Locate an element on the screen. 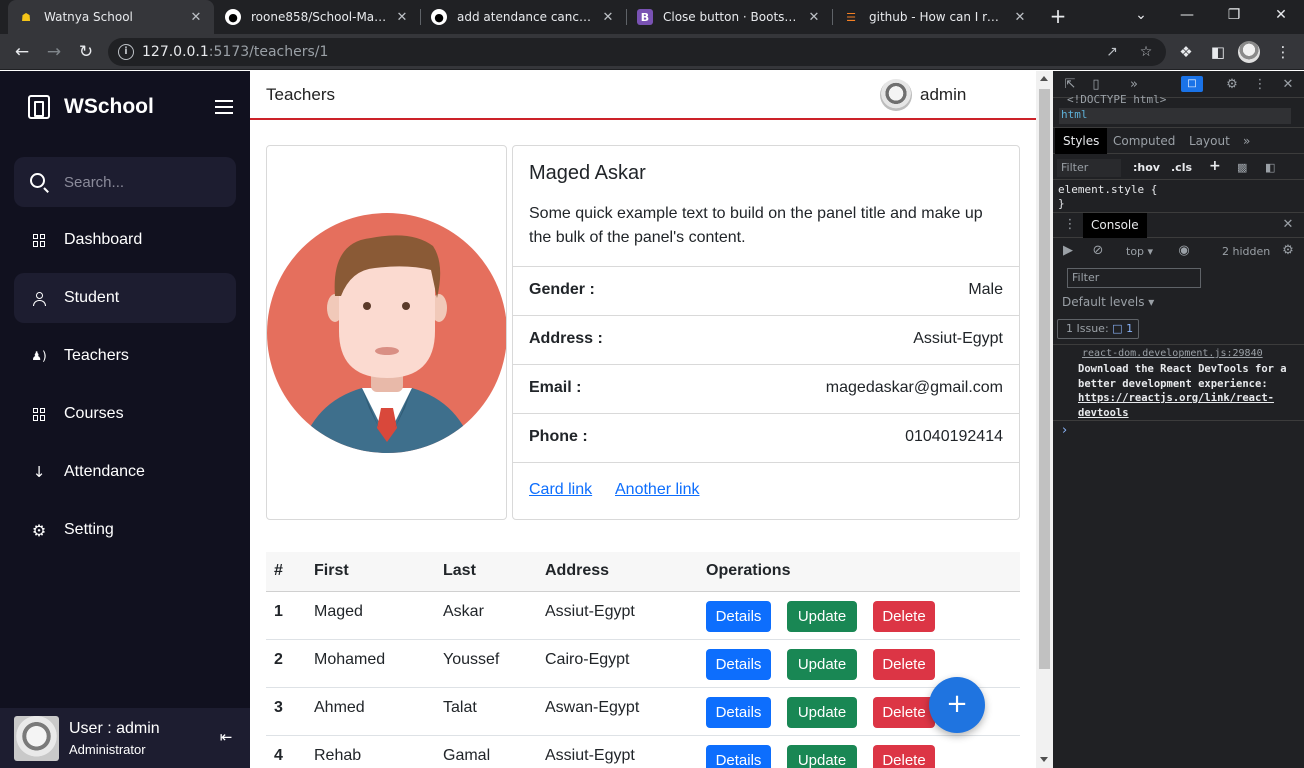 This screenshot has height=768, width=1304. devtools-link: https://reactjs.org/link/react-devtools is located at coordinates (1176, 405).